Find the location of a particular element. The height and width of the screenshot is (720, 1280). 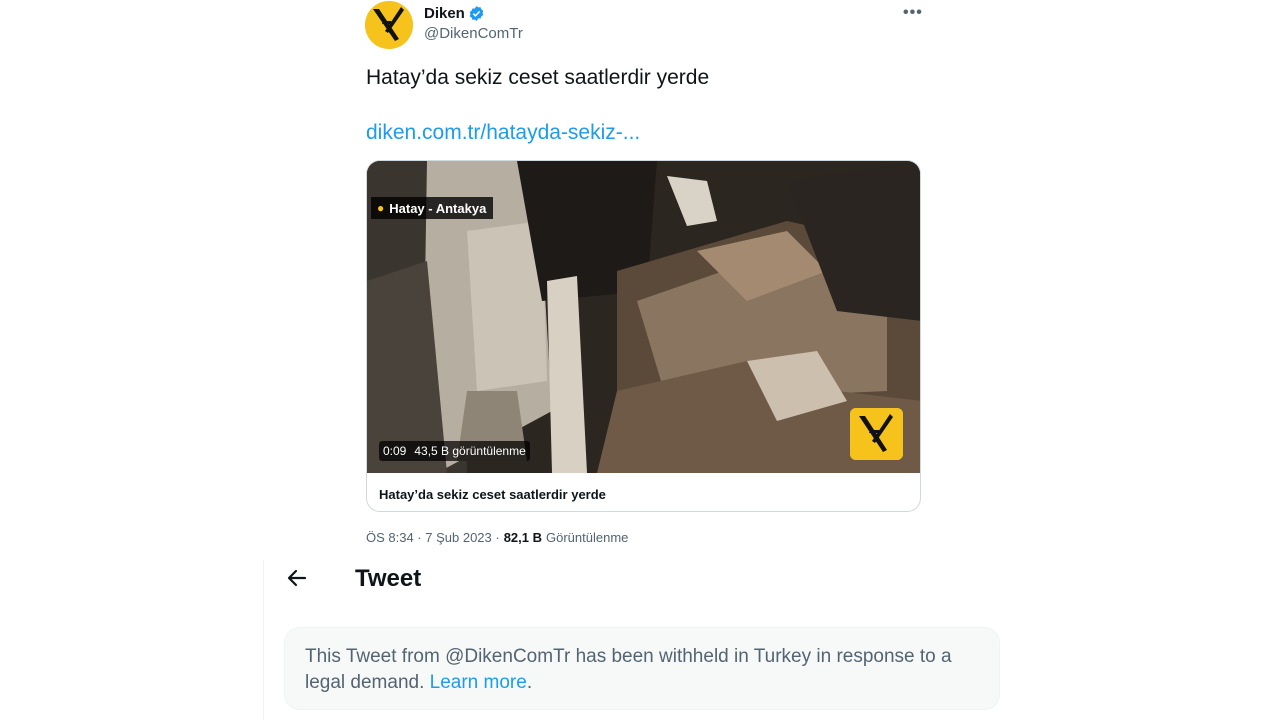

more-options-icon: ••• is located at coordinates (913, 13).